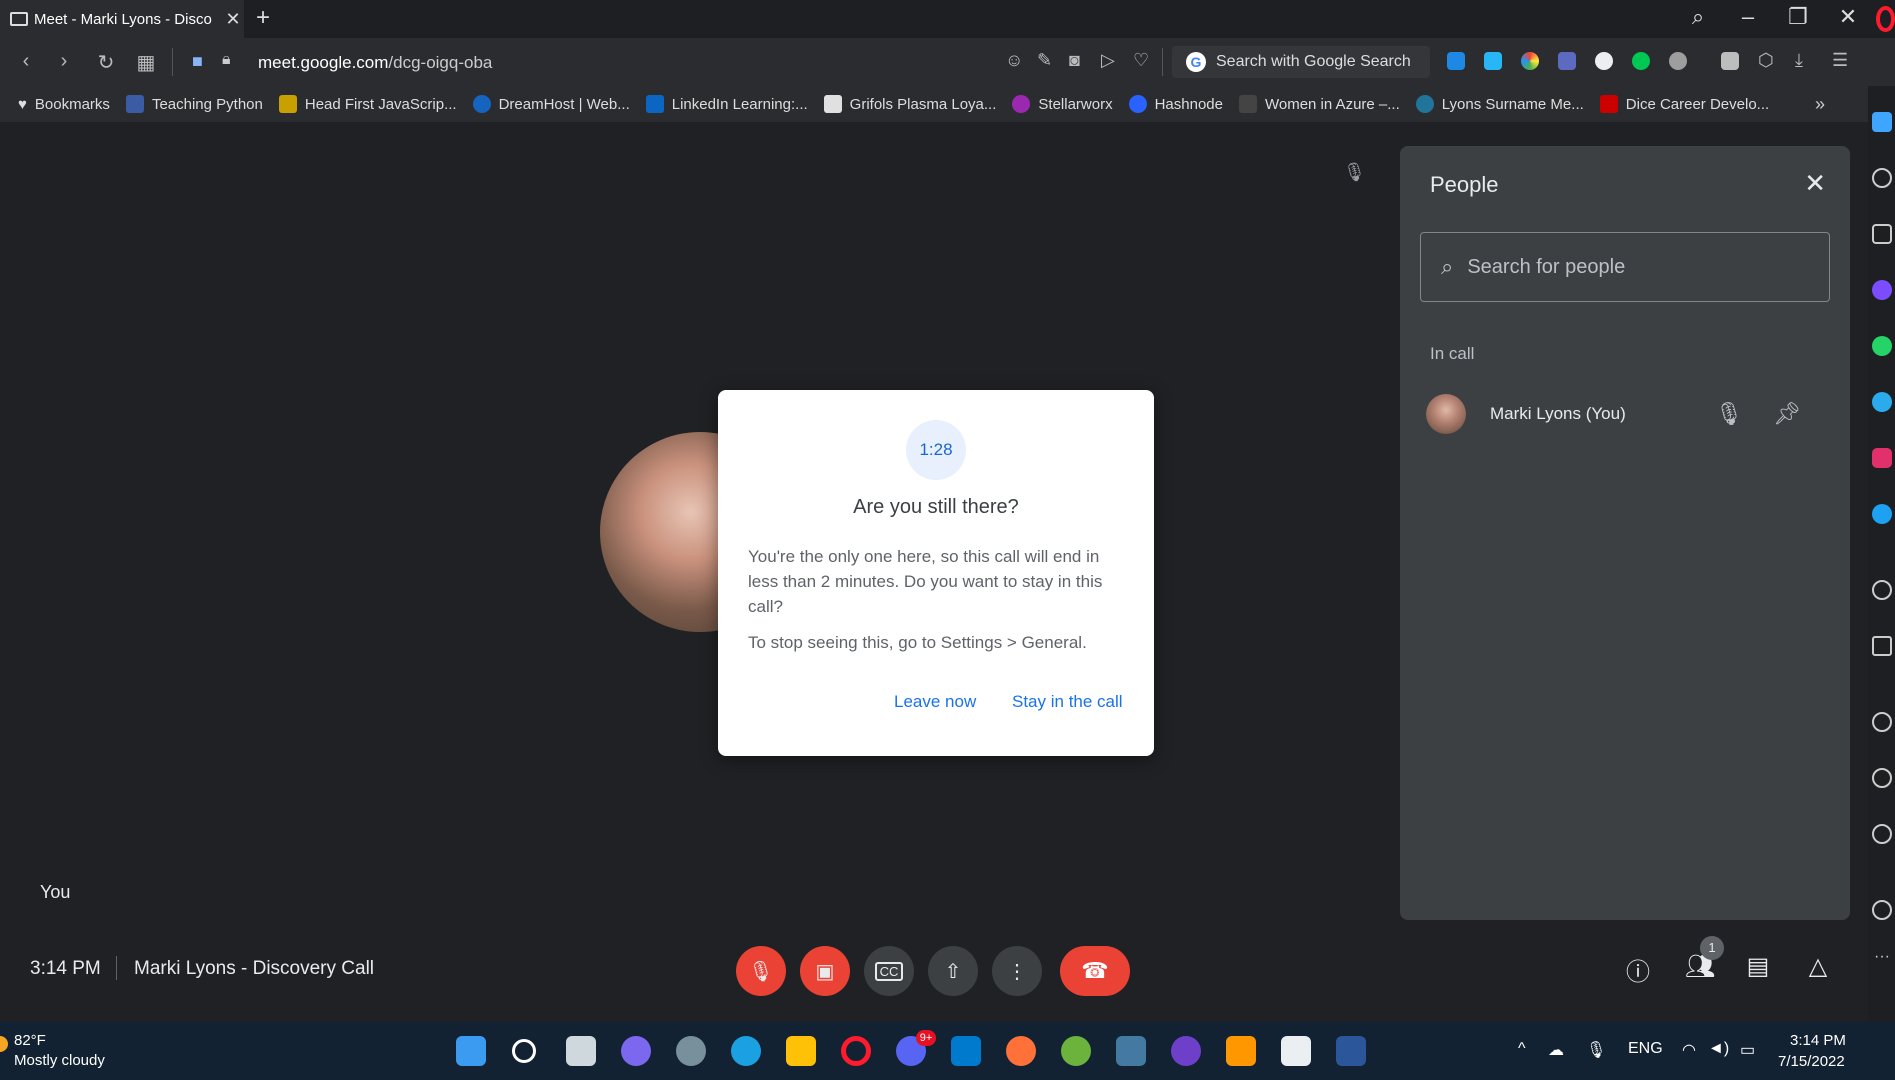 This screenshot has height=1080, width=1895. I want to click on more-options-button: ⋮, so click(1017, 971).